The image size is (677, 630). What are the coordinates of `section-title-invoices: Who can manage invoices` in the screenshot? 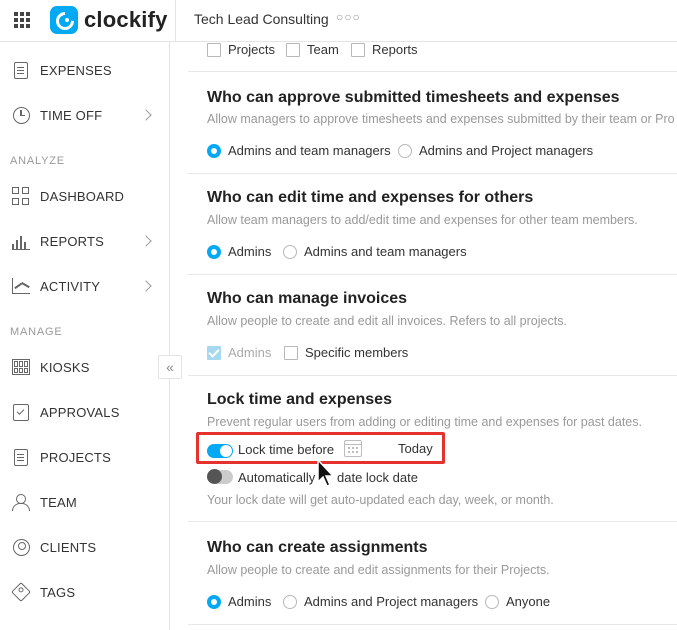 It's located at (307, 298).